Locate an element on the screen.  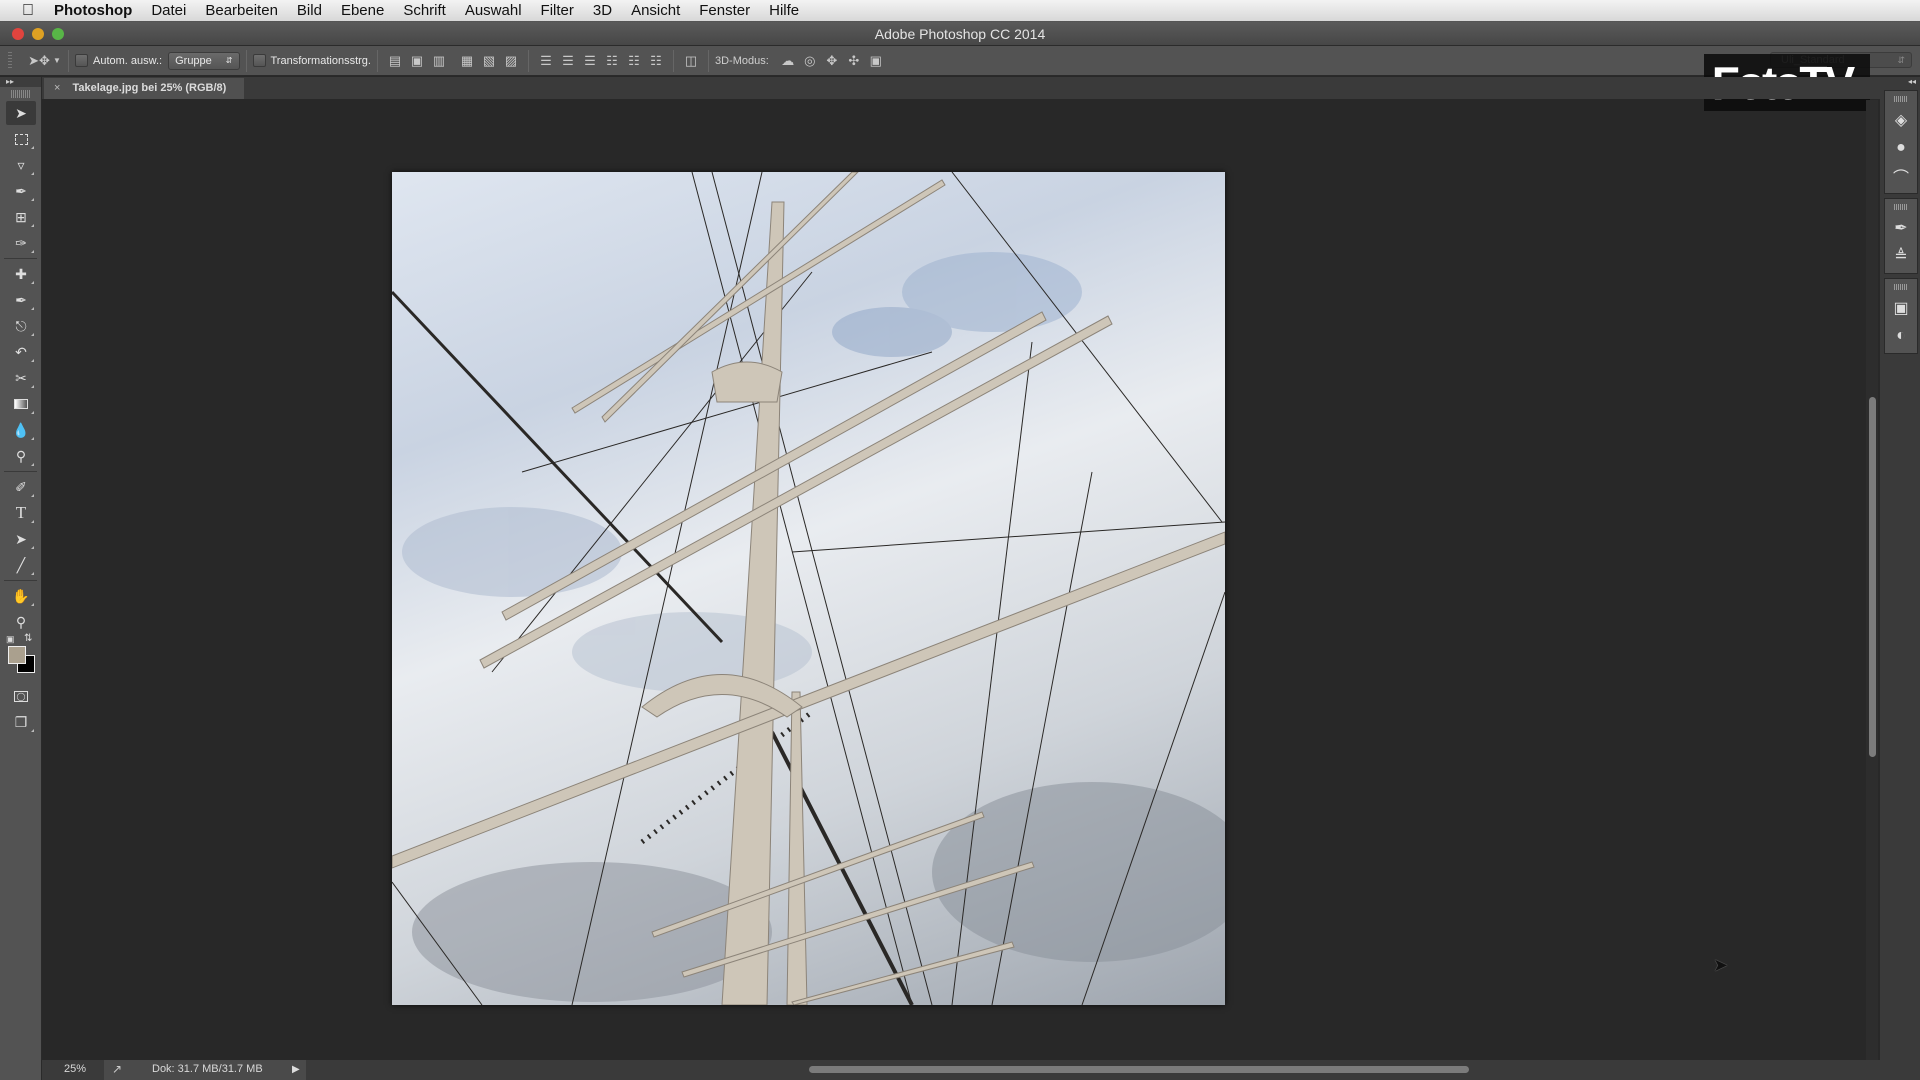
hand-tool: ✋ is located at coordinates (21, 596).